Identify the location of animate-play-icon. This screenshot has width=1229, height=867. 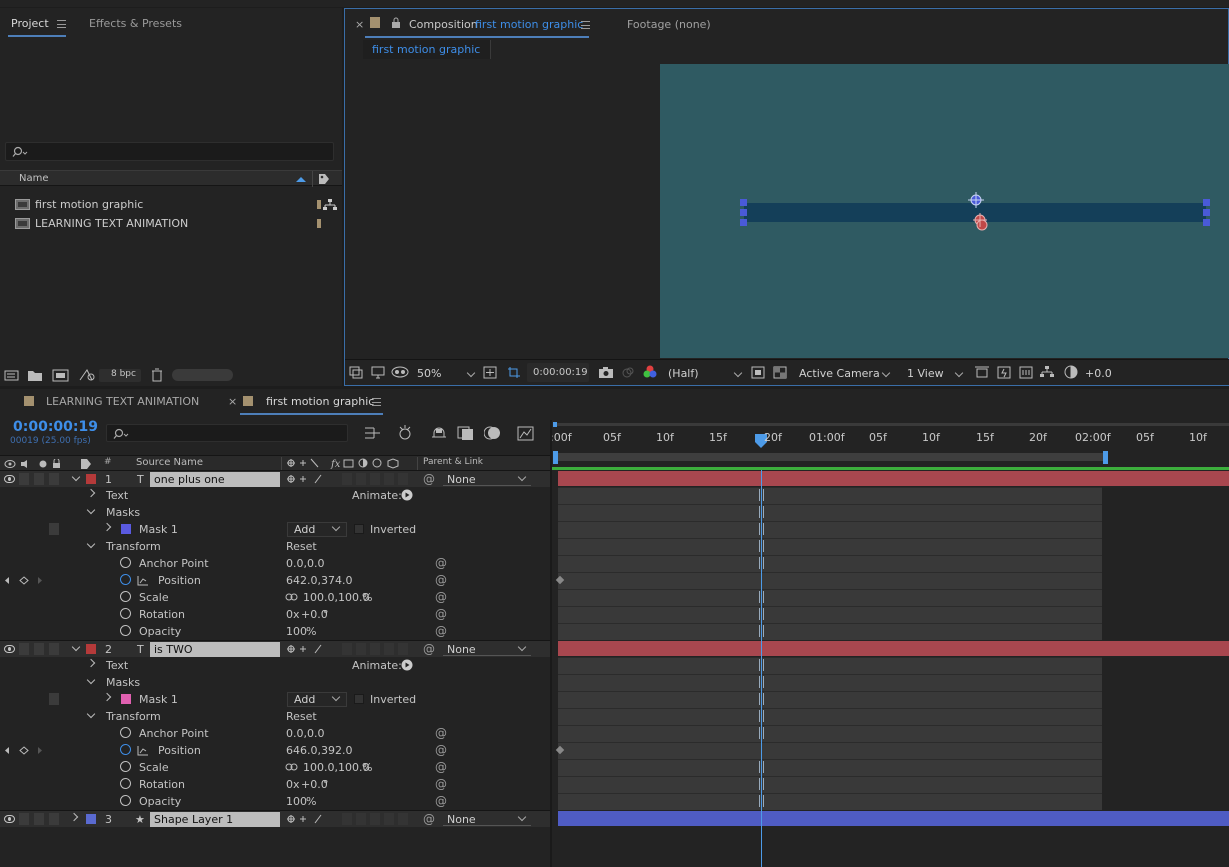
(407, 495).